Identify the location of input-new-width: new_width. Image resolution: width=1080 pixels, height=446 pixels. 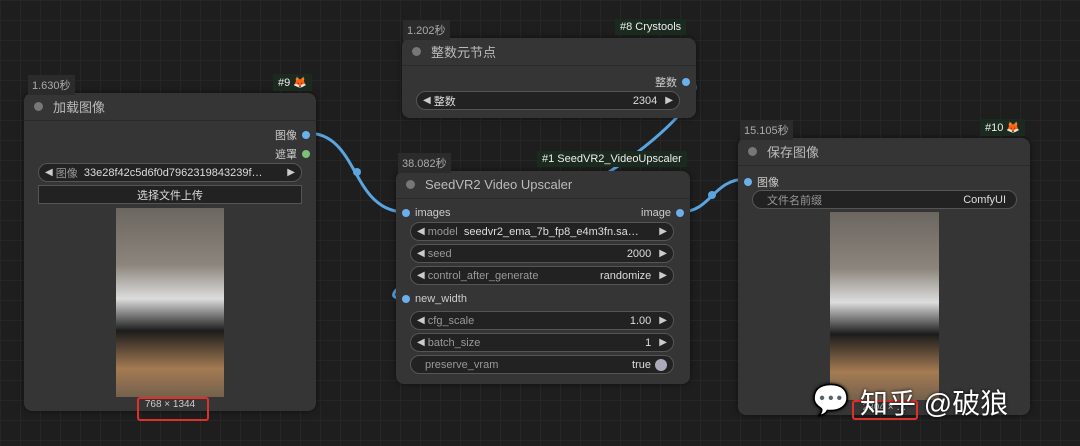
(434, 299).